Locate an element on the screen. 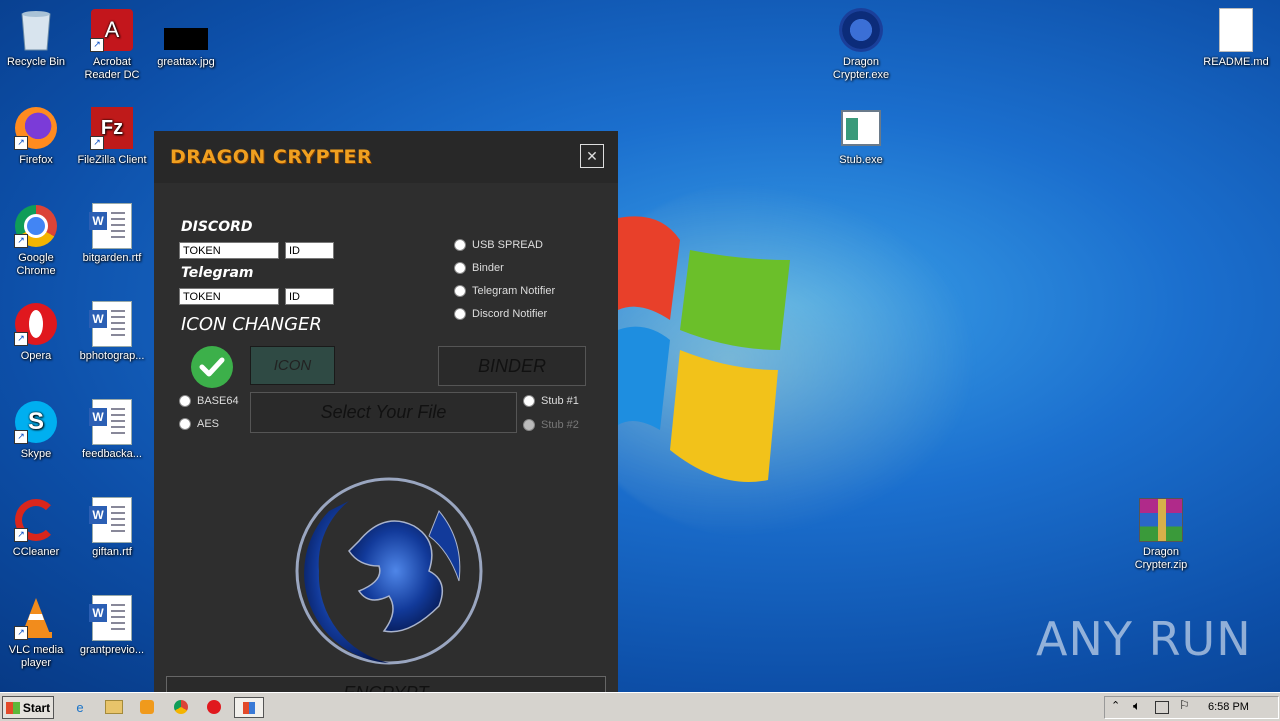 The height and width of the screenshot is (721, 1280). option-label: AES is located at coordinates (208, 424).